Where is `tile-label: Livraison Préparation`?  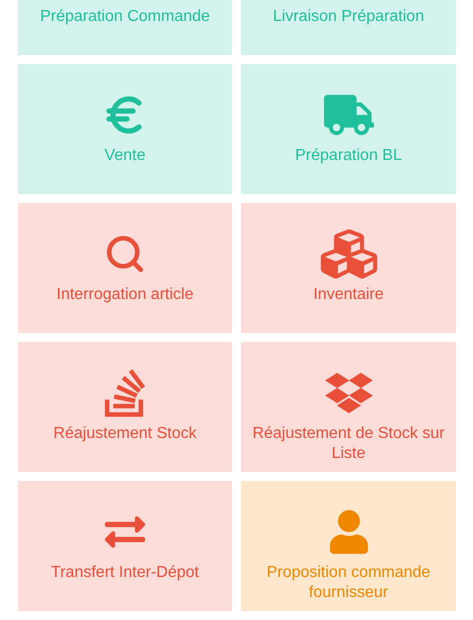 tile-label: Livraison Préparation is located at coordinates (348, 17).